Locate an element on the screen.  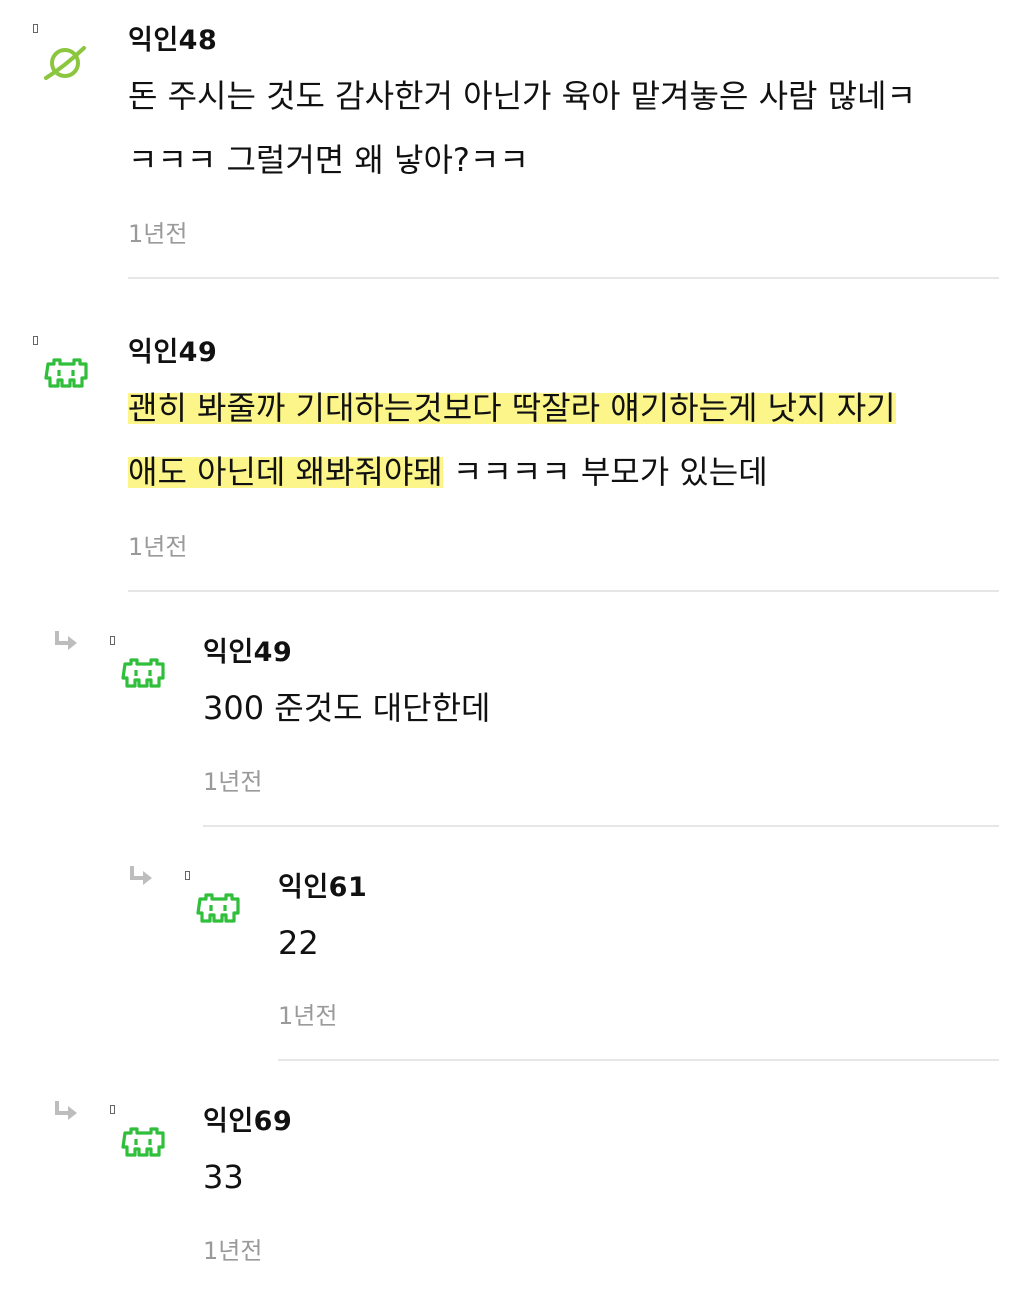
space-invader-icon is located at coordinates (144, 1144).